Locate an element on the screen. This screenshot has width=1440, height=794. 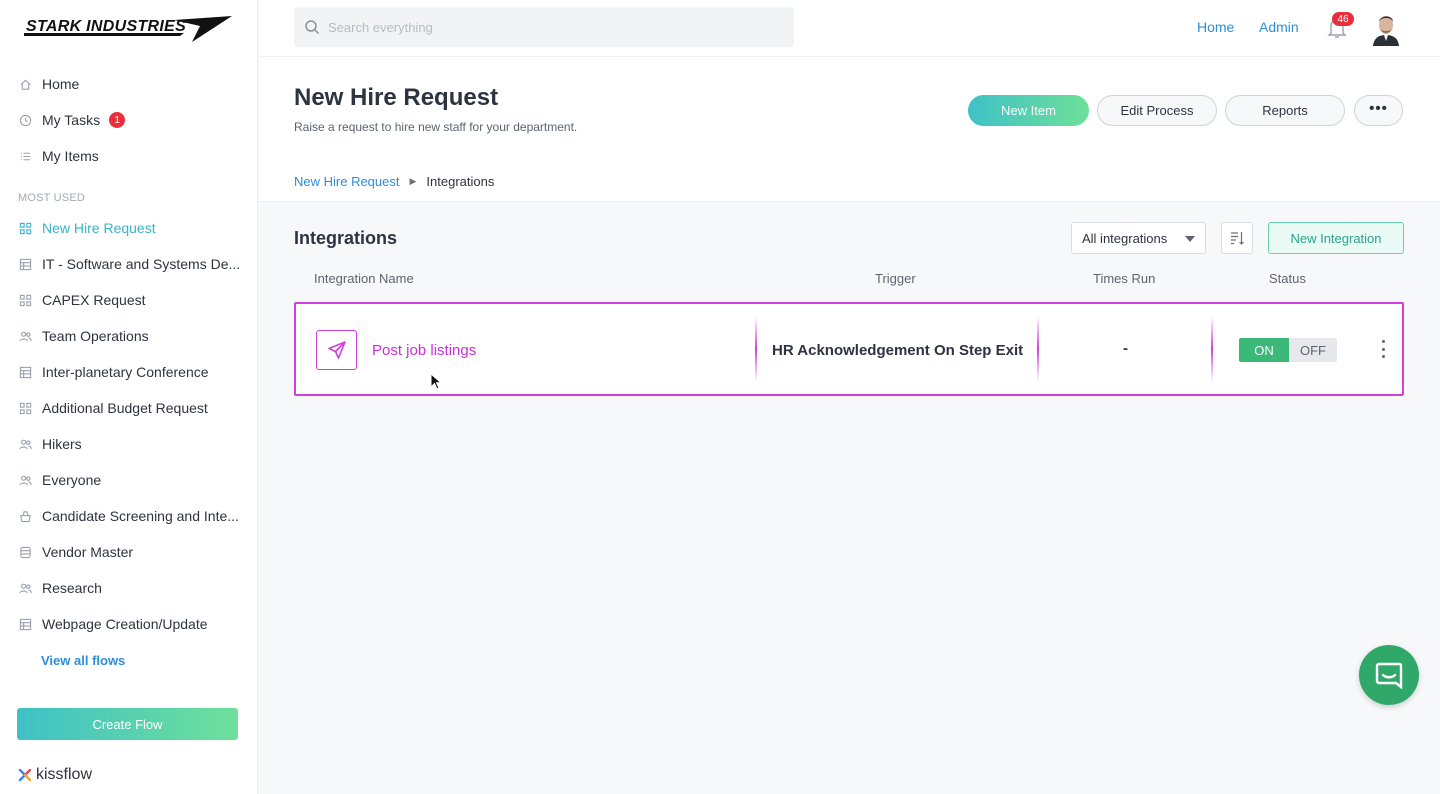
most-used-heading: MOST USED is located at coordinates (51, 198).